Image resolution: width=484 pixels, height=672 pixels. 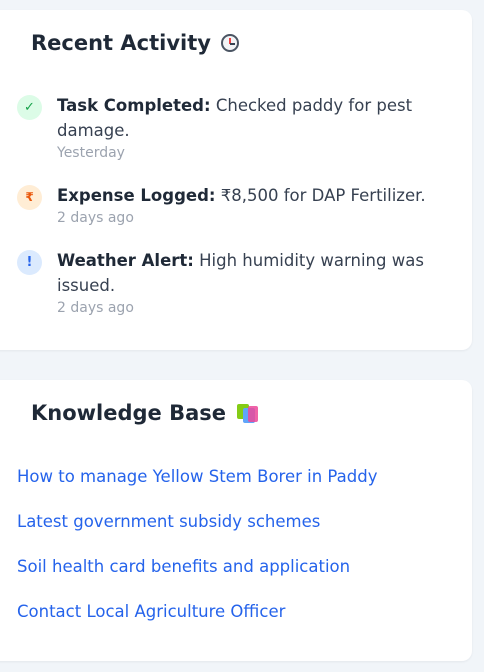 I want to click on recent-activity-title: Recent Activity, so click(x=121, y=43).